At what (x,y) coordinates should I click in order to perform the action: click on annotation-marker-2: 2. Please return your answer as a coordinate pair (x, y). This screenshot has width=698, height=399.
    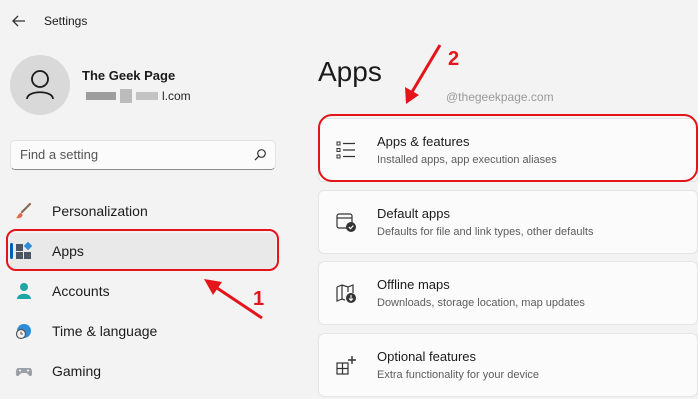
    Looking at the image, I should click on (454, 59).